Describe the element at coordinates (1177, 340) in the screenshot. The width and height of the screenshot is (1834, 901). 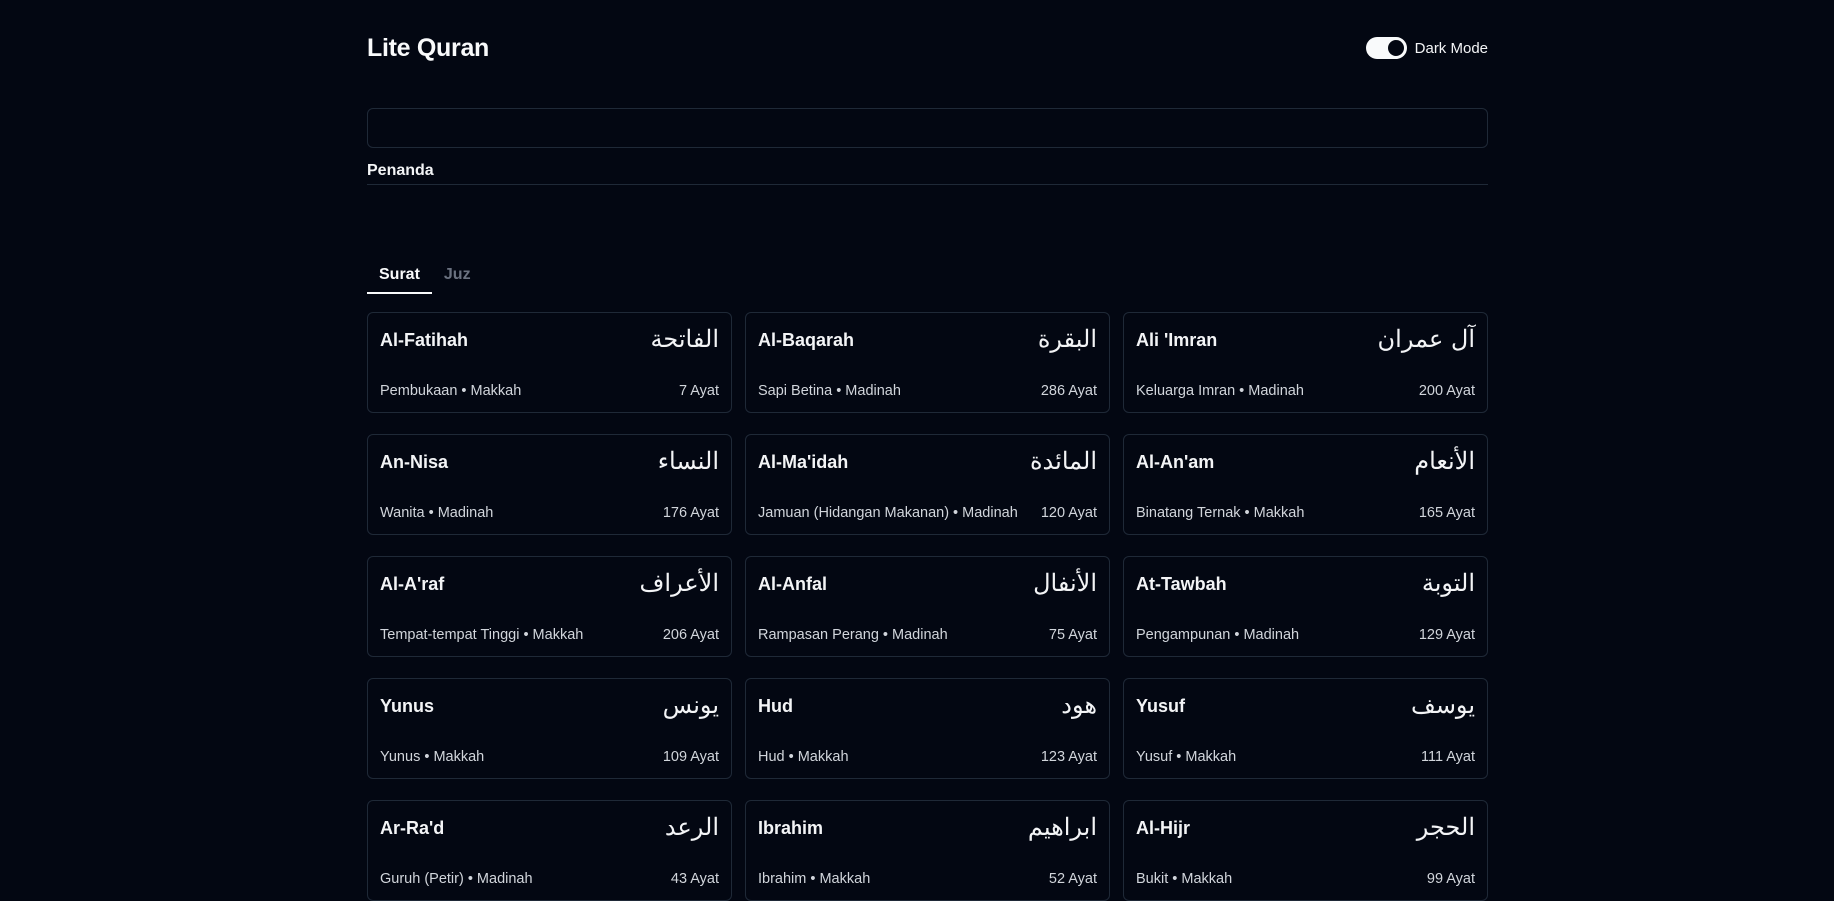
I see `surah-name: Ali 'Imran` at that location.